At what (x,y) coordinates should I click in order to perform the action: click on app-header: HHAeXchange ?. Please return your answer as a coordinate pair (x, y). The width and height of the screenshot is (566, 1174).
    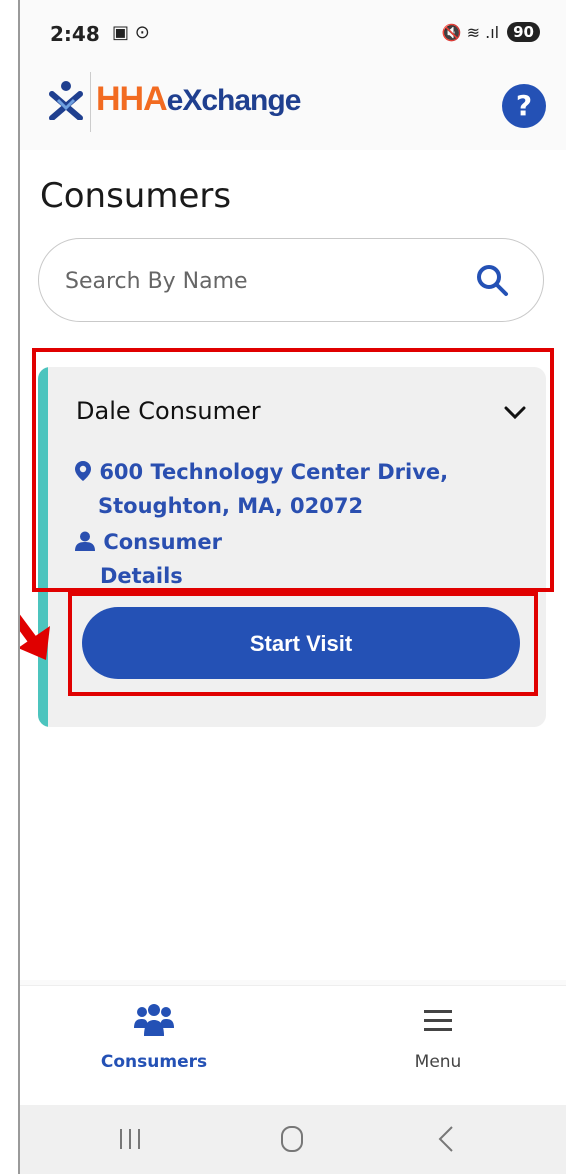
    Looking at the image, I should click on (293, 109).